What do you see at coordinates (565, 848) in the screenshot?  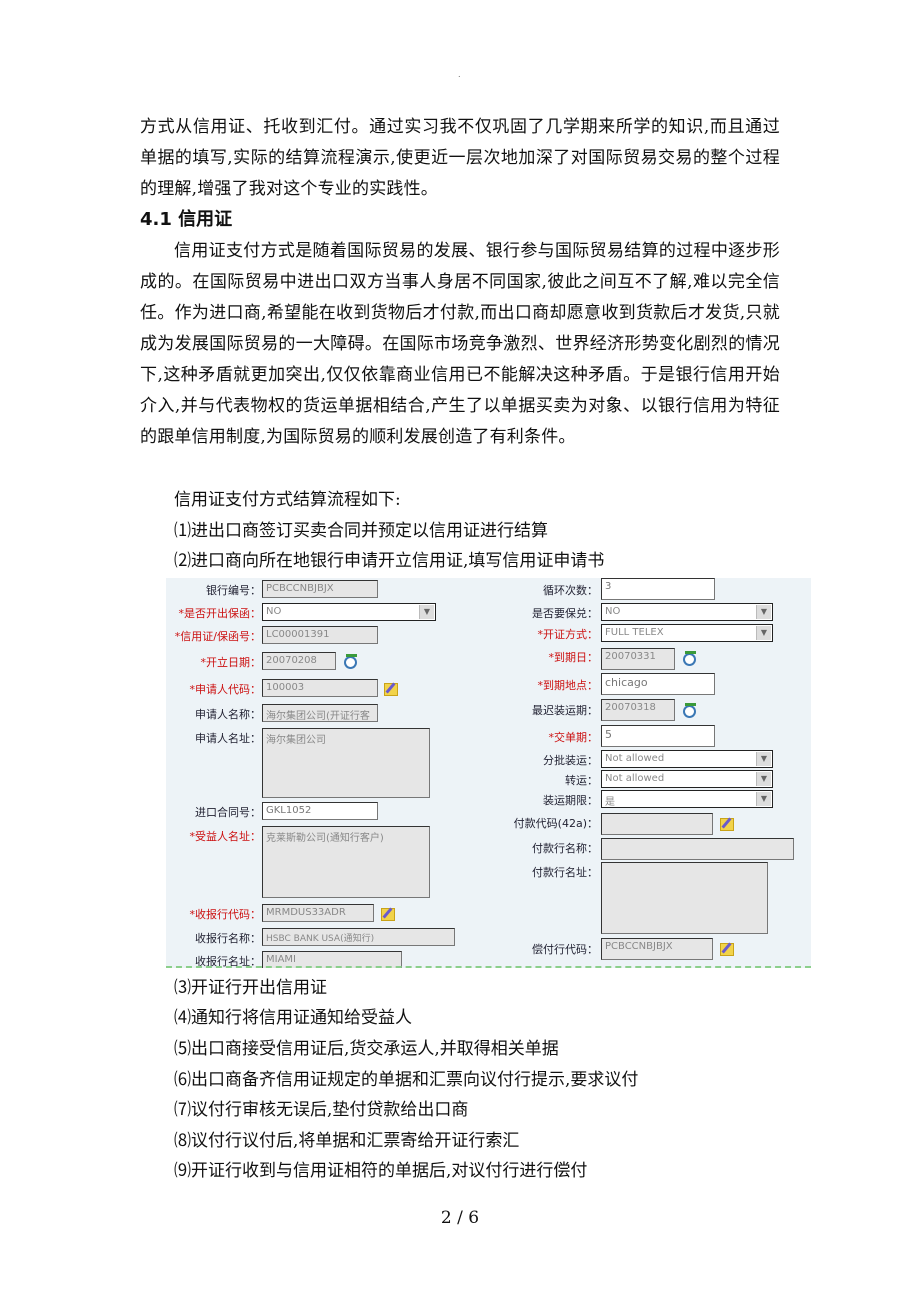 I see `payer-bank-name-label: 付款行名称：` at bounding box center [565, 848].